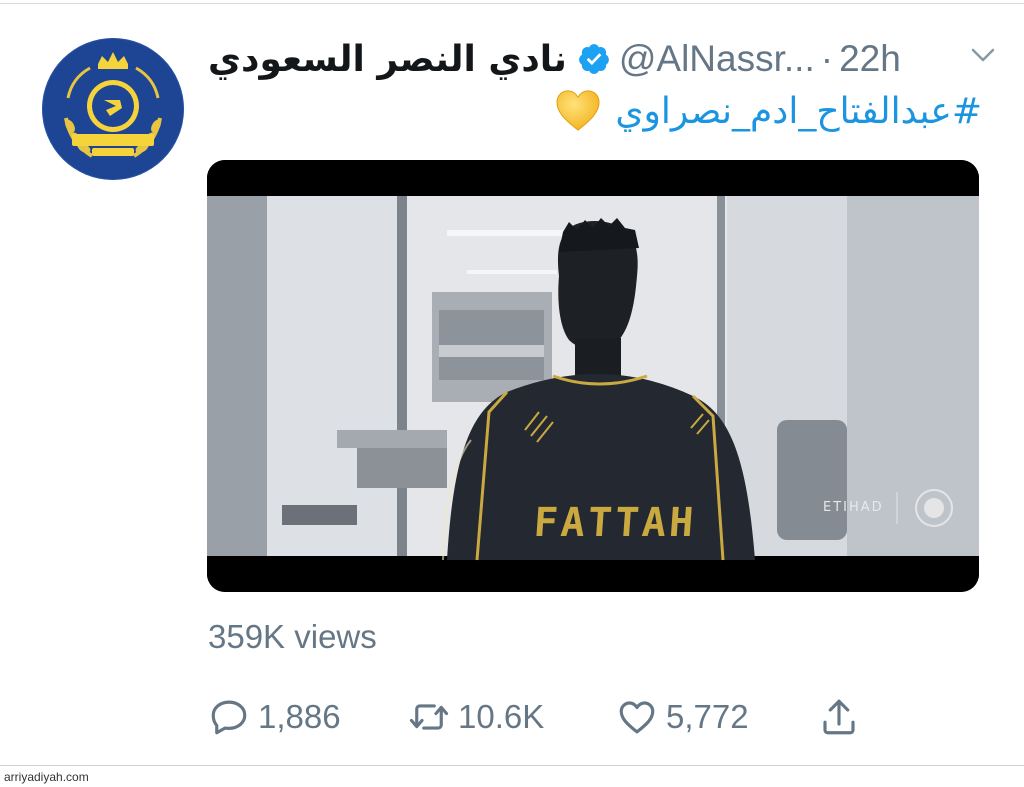 The width and height of the screenshot is (1024, 787). I want to click on like-count: 5,772, so click(707, 716).